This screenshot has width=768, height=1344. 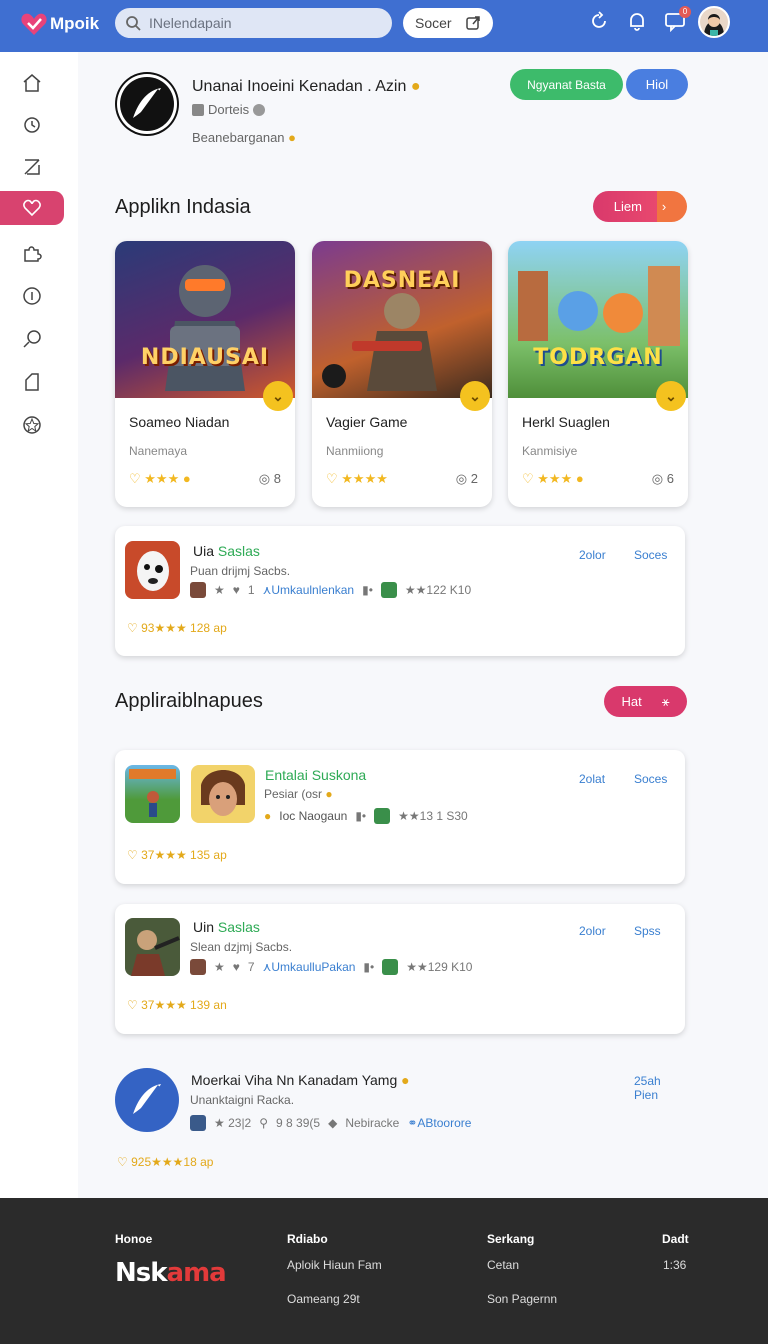 I want to click on app-subtitle: Unanktaigni Racka., so click(x=242, y=1100).